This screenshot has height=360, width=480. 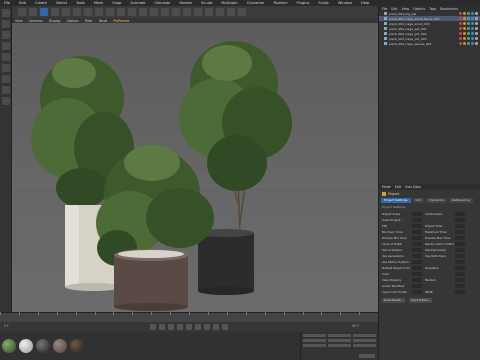 I want to click on previous-frame-icon, so click(x=171, y=327).